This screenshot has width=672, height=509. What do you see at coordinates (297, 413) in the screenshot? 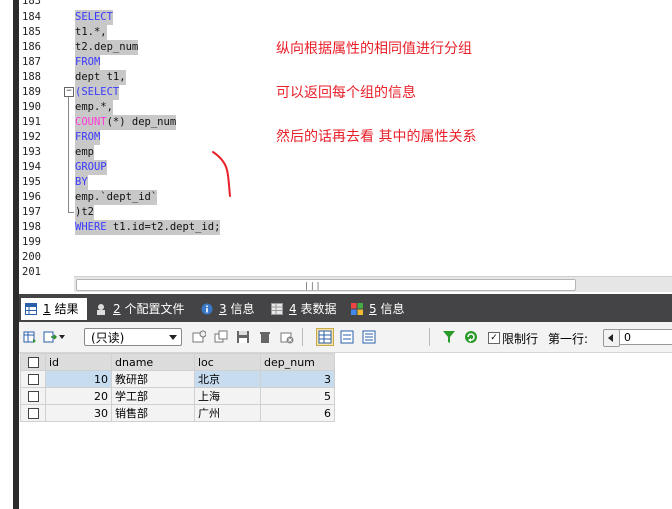
I see `cell-dep-num: 6` at bounding box center [297, 413].